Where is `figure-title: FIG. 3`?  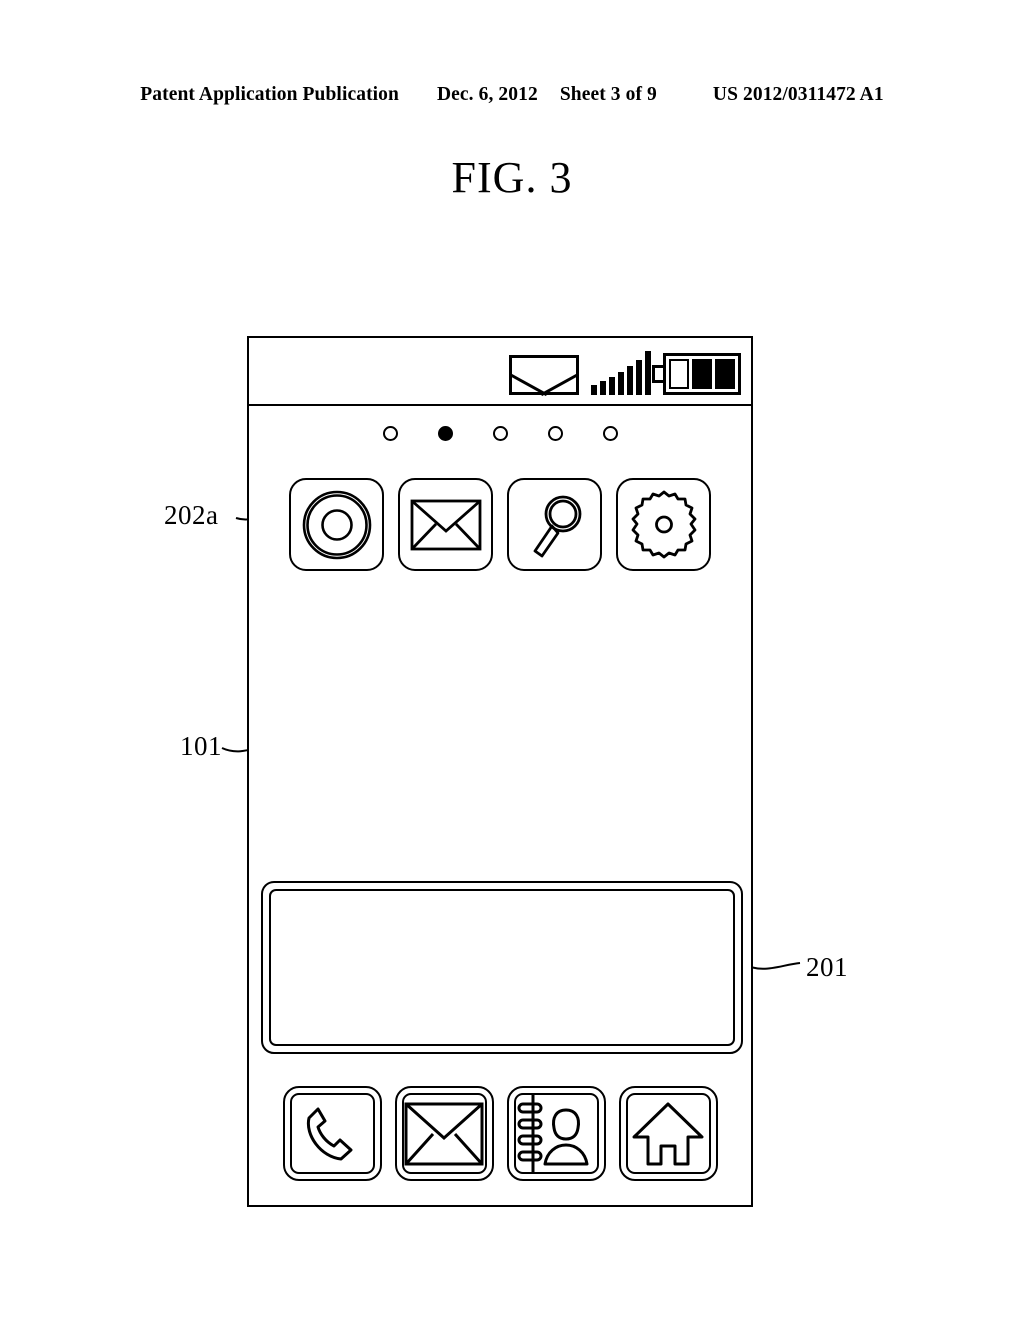
figure-title: FIG. 3 is located at coordinates (512, 177).